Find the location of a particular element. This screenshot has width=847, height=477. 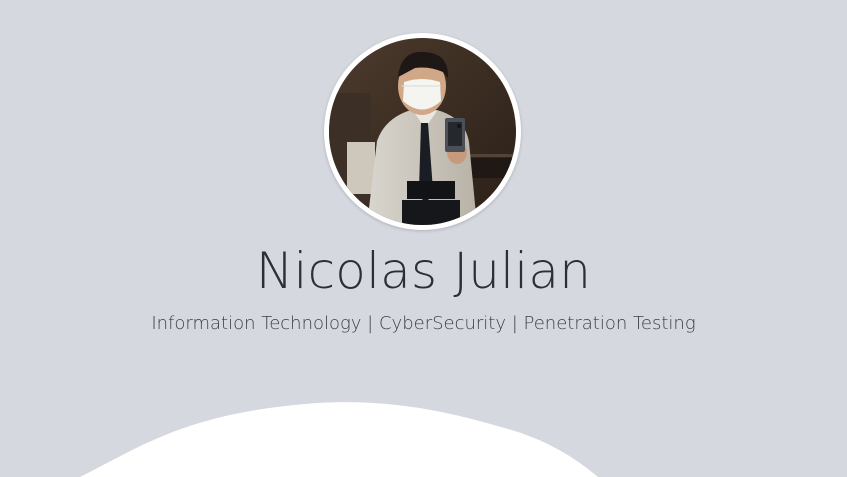

profile-name: Nicolas Julian is located at coordinates (423, 271).